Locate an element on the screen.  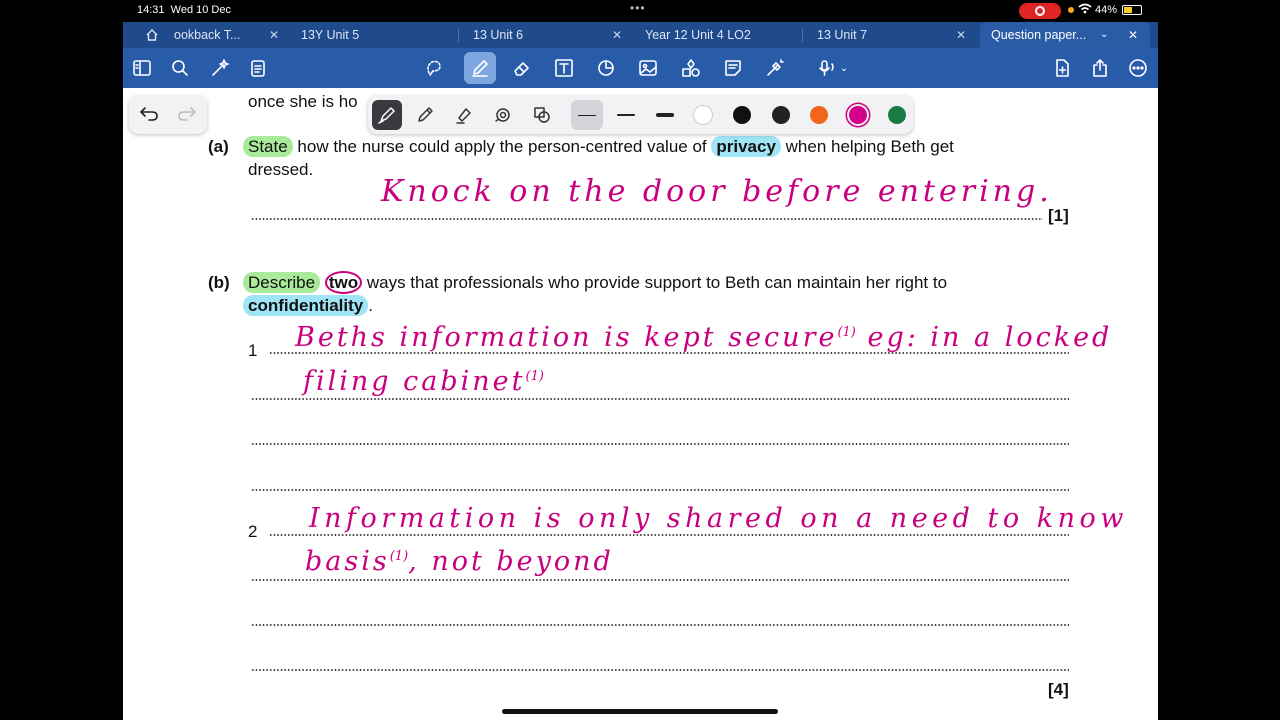
width-thick is located at coordinates (665, 115).